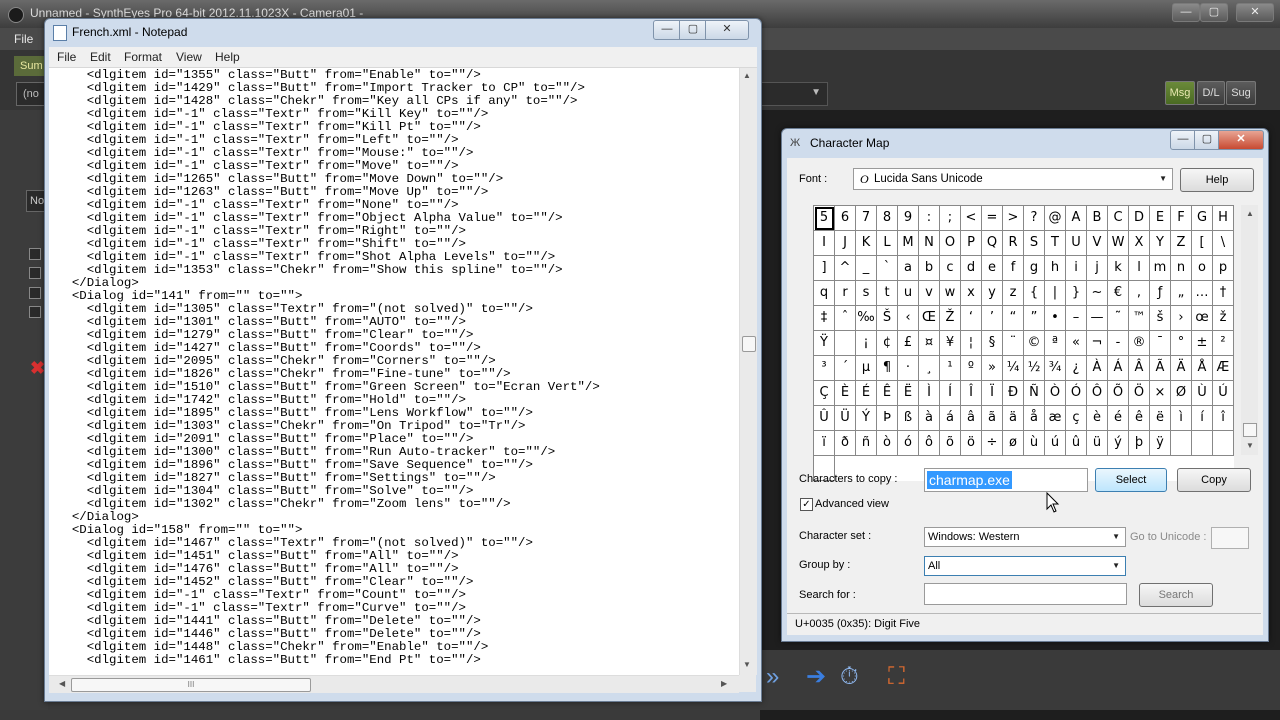  What do you see at coordinates (1139, 218) in the screenshot?
I see `character-cell: D` at bounding box center [1139, 218].